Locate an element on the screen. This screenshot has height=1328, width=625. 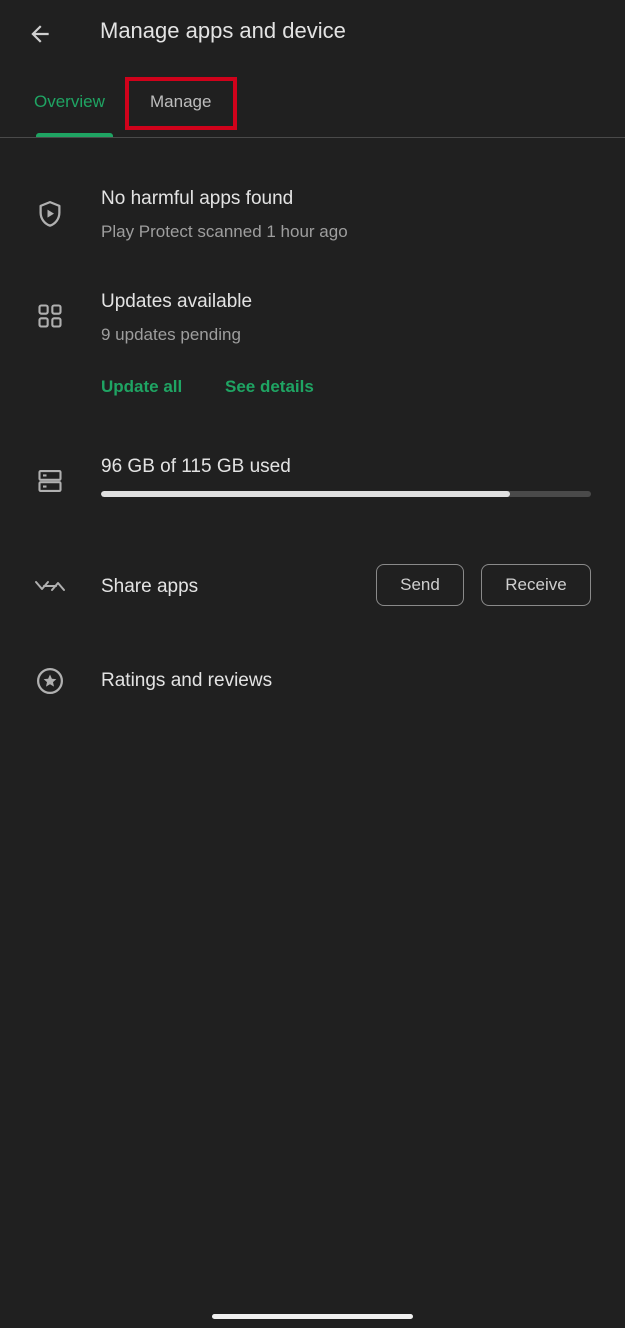
update-all-button: Update all is located at coordinates (141, 387).